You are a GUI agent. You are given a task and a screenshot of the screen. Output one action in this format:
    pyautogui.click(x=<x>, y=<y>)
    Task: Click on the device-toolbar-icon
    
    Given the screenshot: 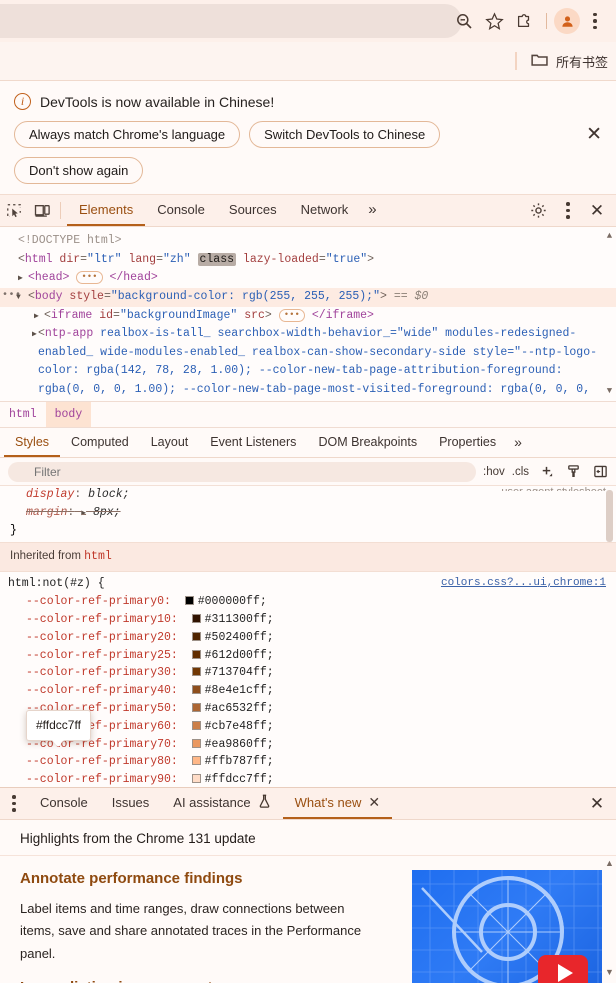 What is the action you would take?
    pyautogui.click(x=42, y=210)
    